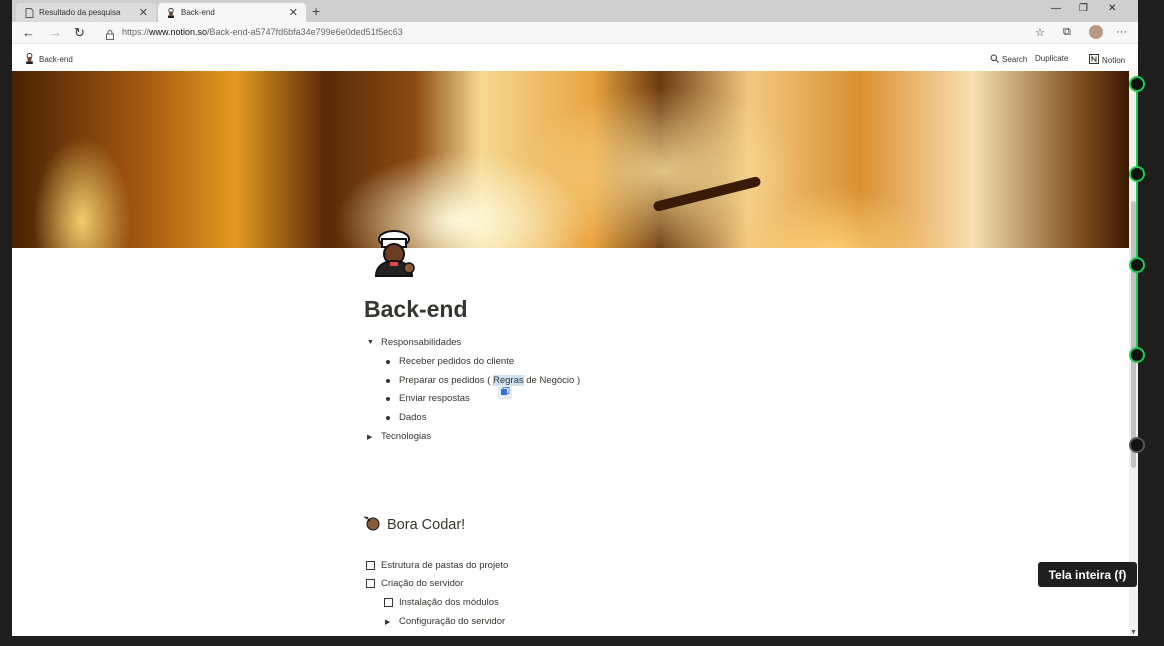 This screenshot has width=1164, height=646. What do you see at coordinates (707, 194) in the screenshot?
I see `cover-pan-shape` at bounding box center [707, 194].